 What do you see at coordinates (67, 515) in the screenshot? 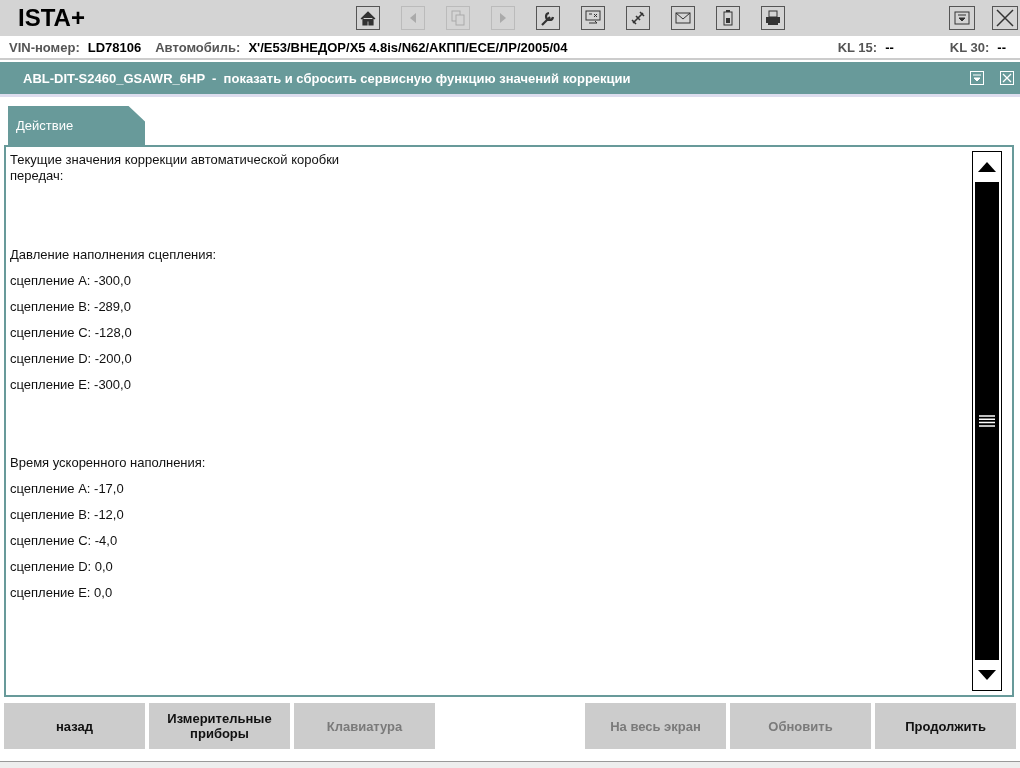
I see `value-line: сцепление B: -12,0` at bounding box center [67, 515].